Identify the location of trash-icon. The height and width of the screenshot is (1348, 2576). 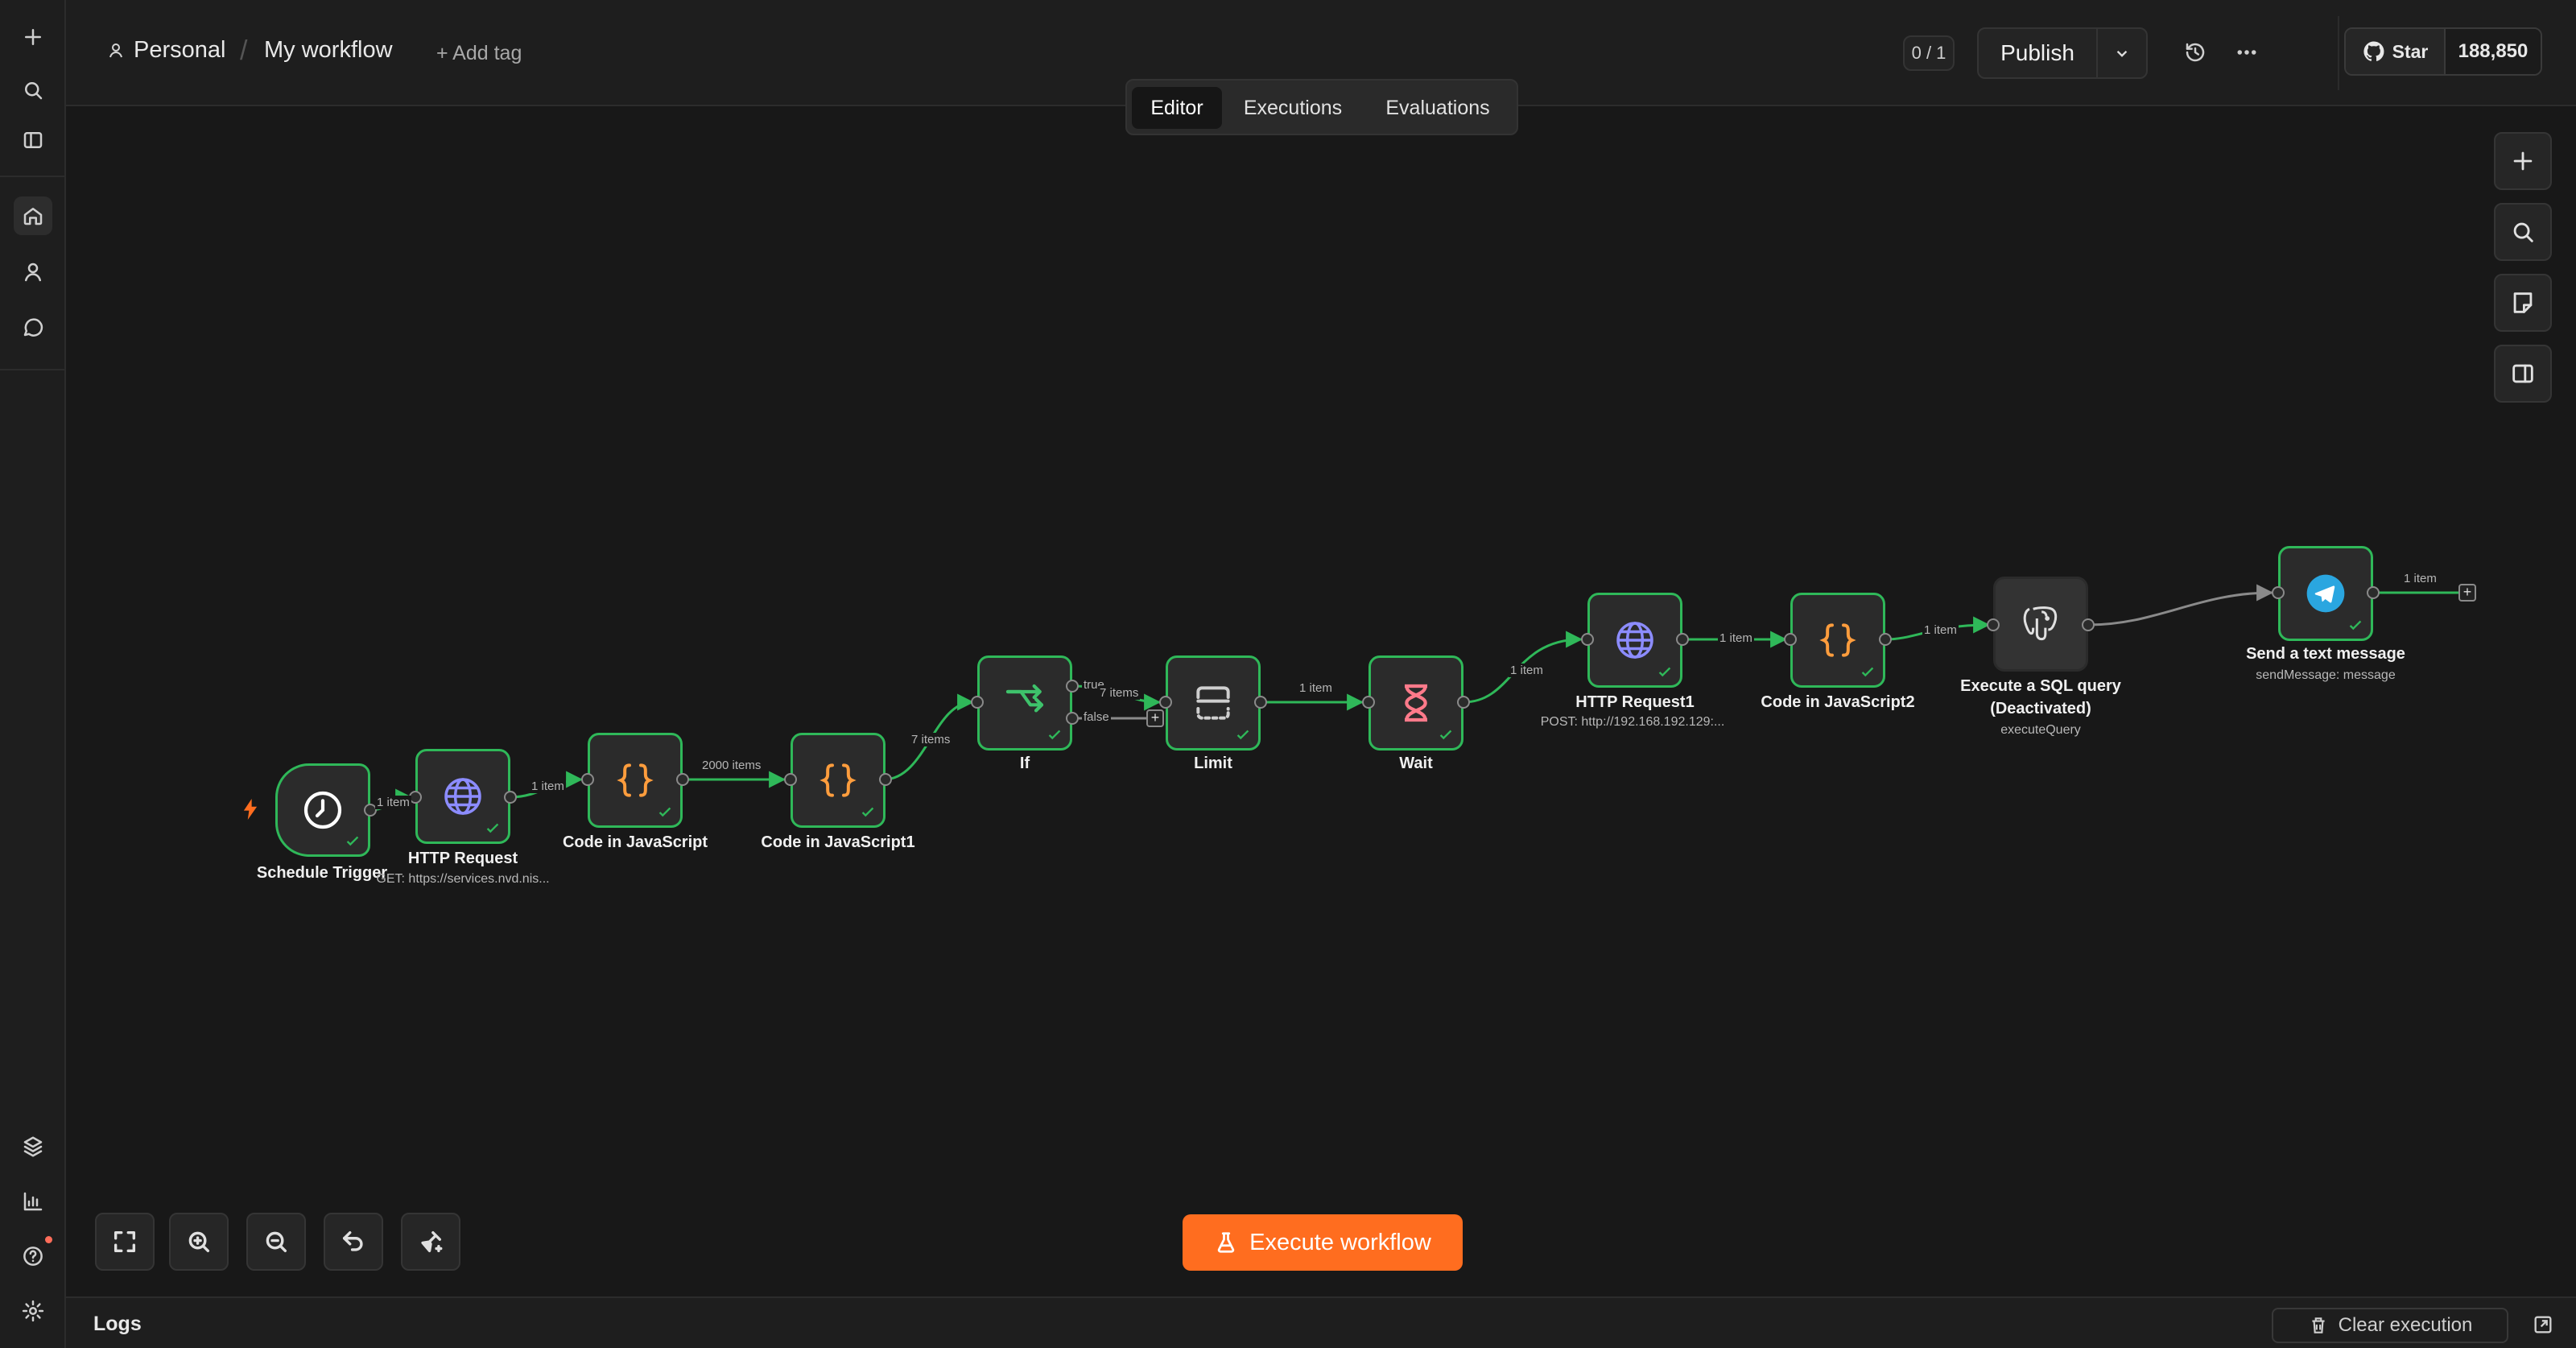
(2318, 1326).